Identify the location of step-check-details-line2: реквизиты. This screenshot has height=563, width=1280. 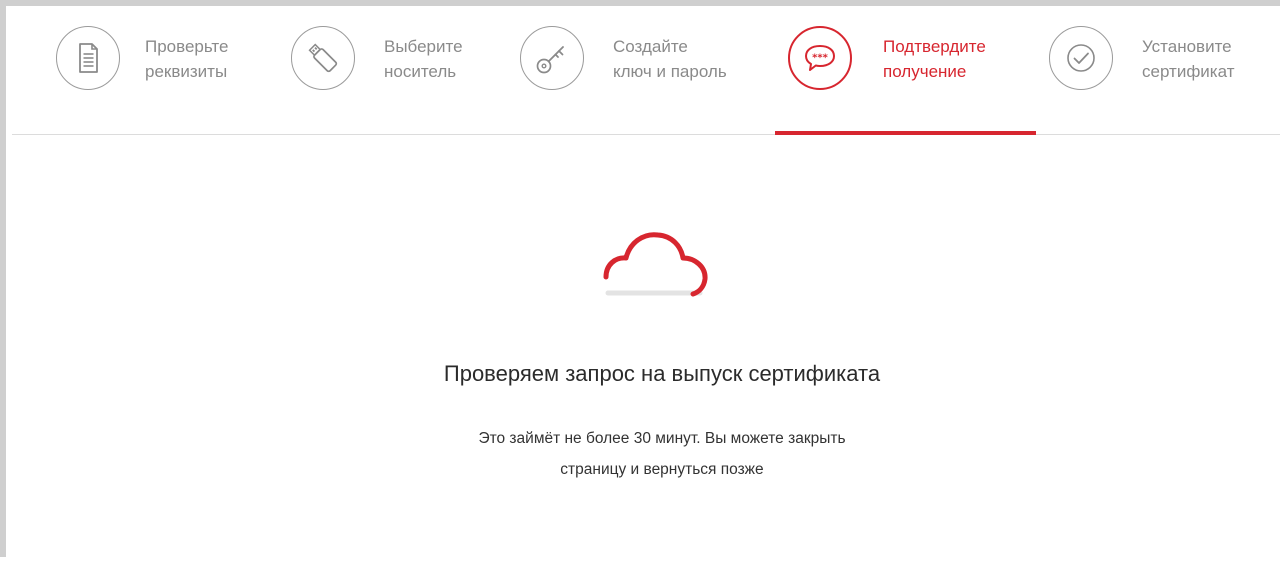
(186, 71).